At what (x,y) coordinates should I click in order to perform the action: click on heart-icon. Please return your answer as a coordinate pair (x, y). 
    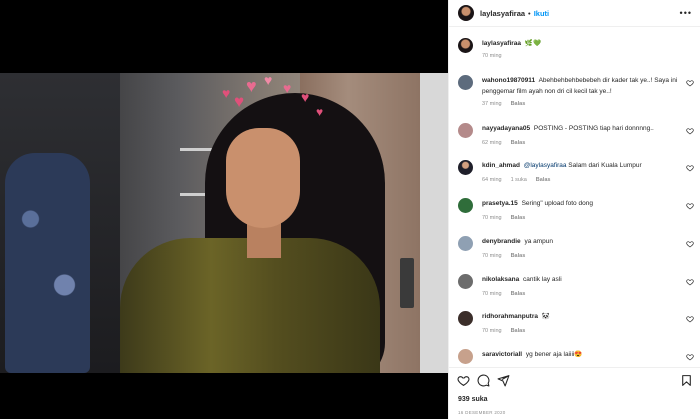
    Looking at the image, I should click on (463, 380).